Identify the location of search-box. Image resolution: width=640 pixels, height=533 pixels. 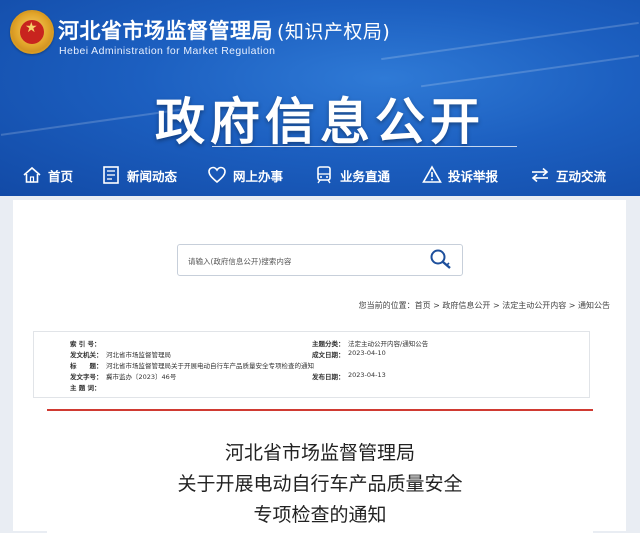
(320, 260).